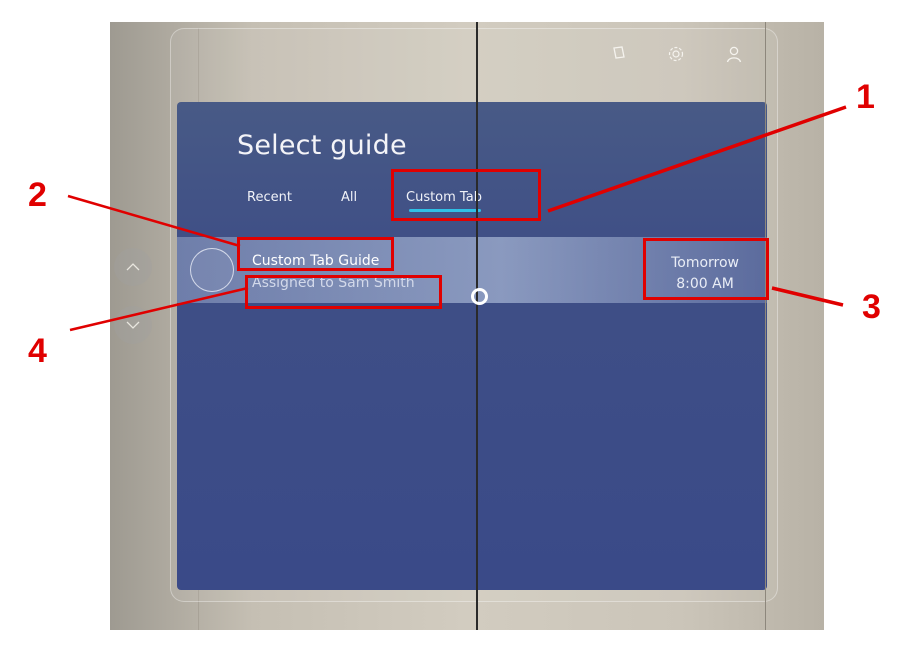 The height and width of the screenshot is (647, 907). What do you see at coordinates (619, 56) in the screenshot?
I see `window-icon` at bounding box center [619, 56].